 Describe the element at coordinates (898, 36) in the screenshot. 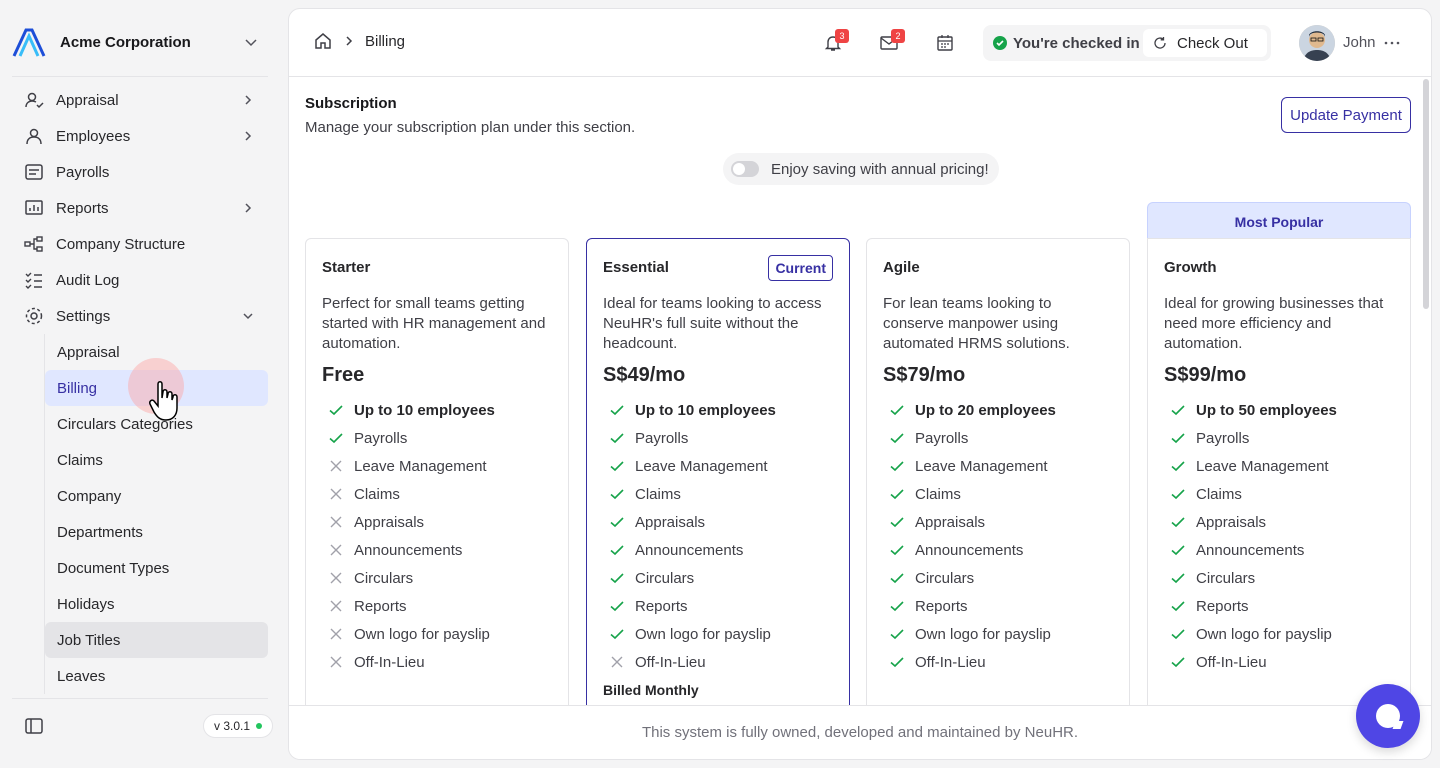

I see `inbox-count-badge: 2` at that location.